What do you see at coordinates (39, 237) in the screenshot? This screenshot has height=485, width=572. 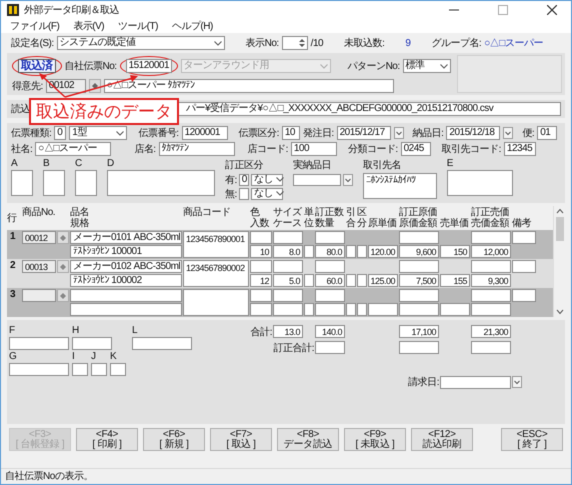 I see `input-field: 00012` at bounding box center [39, 237].